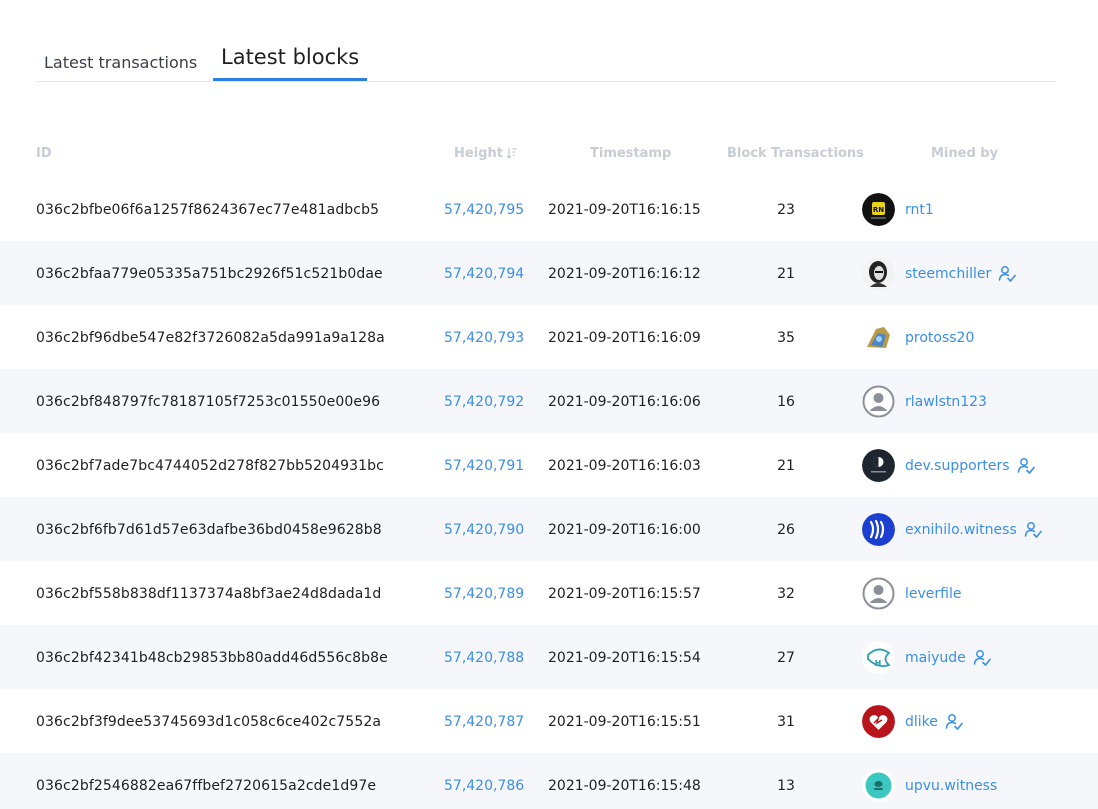 This screenshot has height=809, width=1098. I want to click on column-header-timestamp: Timestamp, so click(631, 153).